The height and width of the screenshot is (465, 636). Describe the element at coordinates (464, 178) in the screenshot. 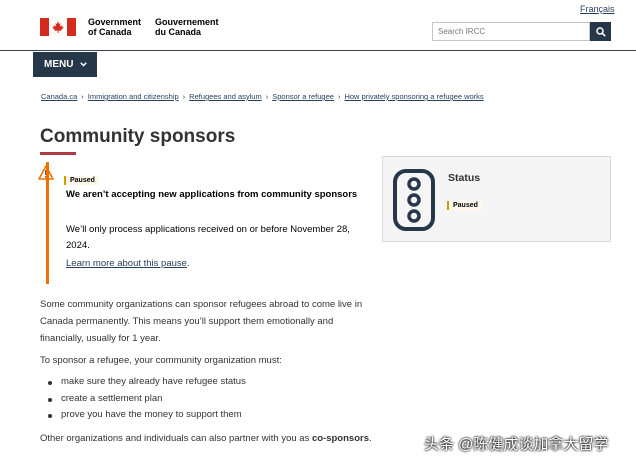

I see `status-title: Status` at that location.